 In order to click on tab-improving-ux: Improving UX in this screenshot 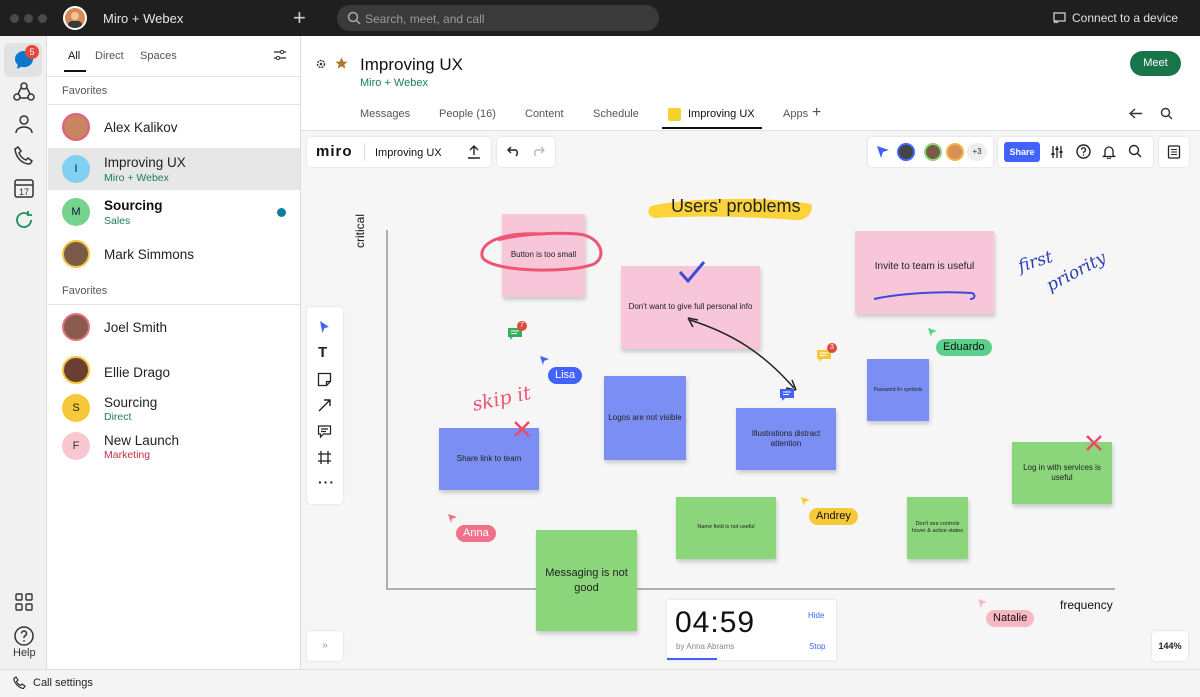, I will do `click(721, 114)`.